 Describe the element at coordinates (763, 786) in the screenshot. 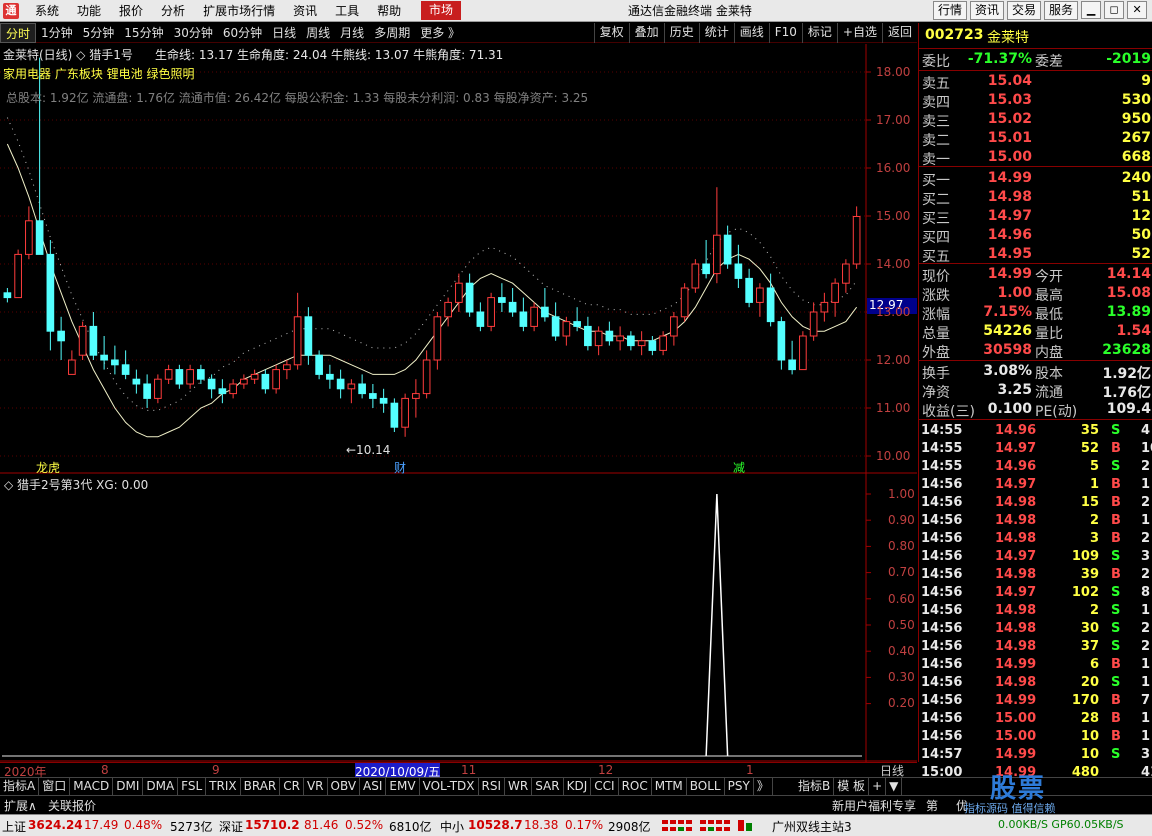

I see `indicator-tab: 》` at that location.